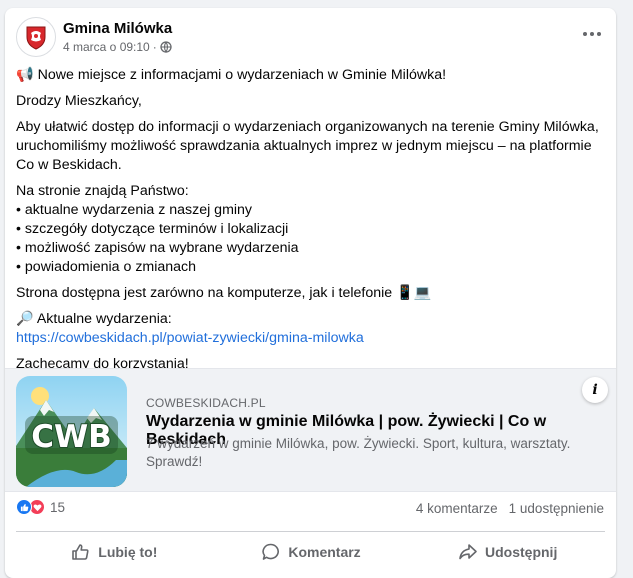 The image size is (633, 578). What do you see at coordinates (414, 293) in the screenshot?
I see `phone-laptop-emoji: 📱💻` at bounding box center [414, 293].